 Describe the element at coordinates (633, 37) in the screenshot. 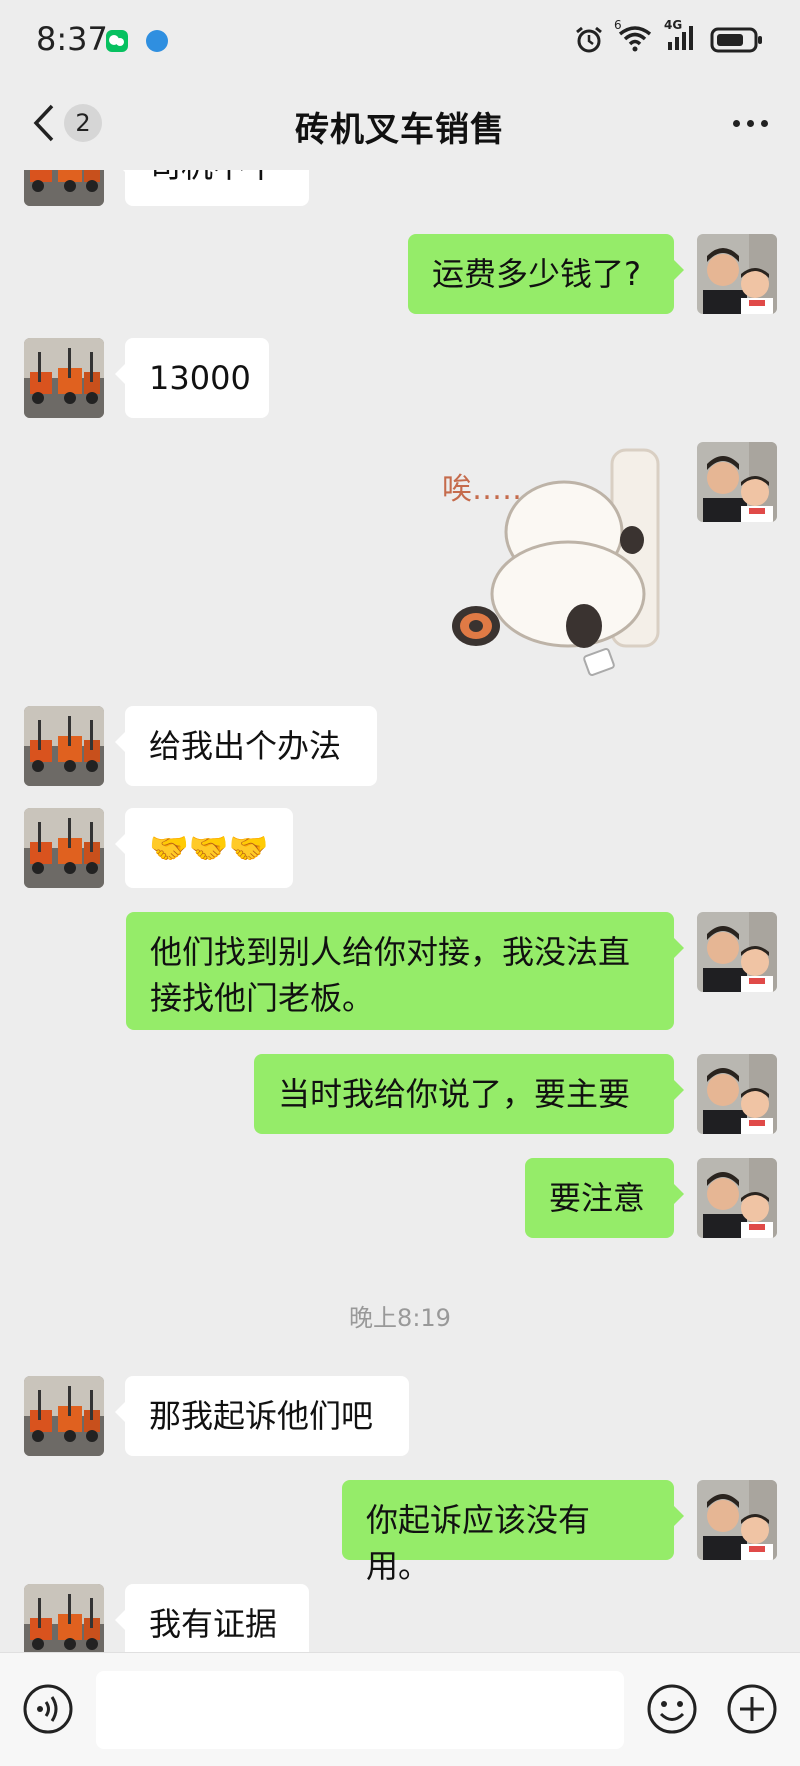

I see `wifi-icon: 6` at that location.